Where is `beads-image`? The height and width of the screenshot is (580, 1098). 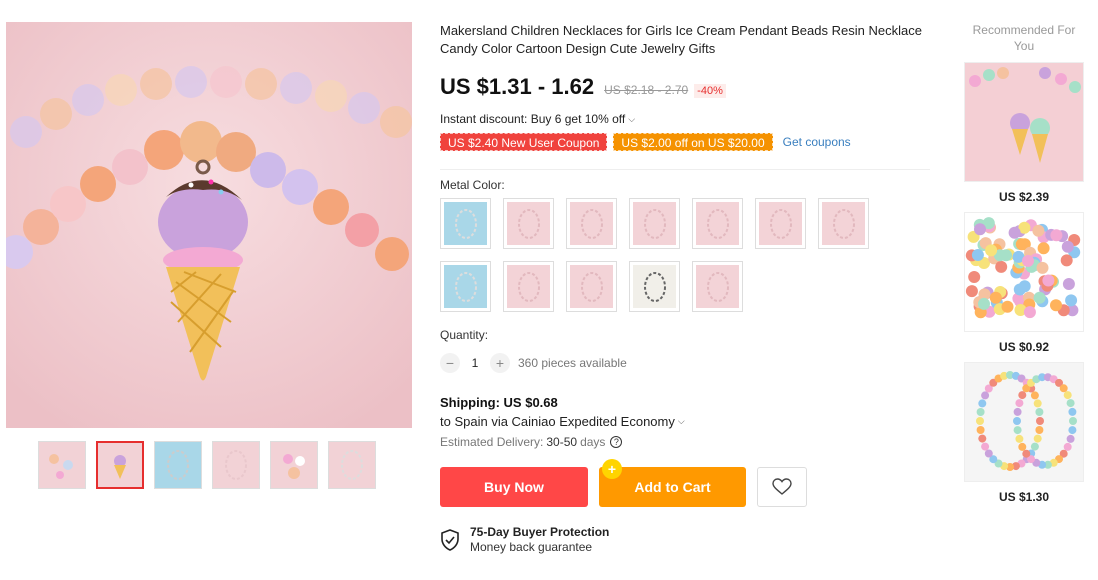 beads-image is located at coordinates (1024, 272).